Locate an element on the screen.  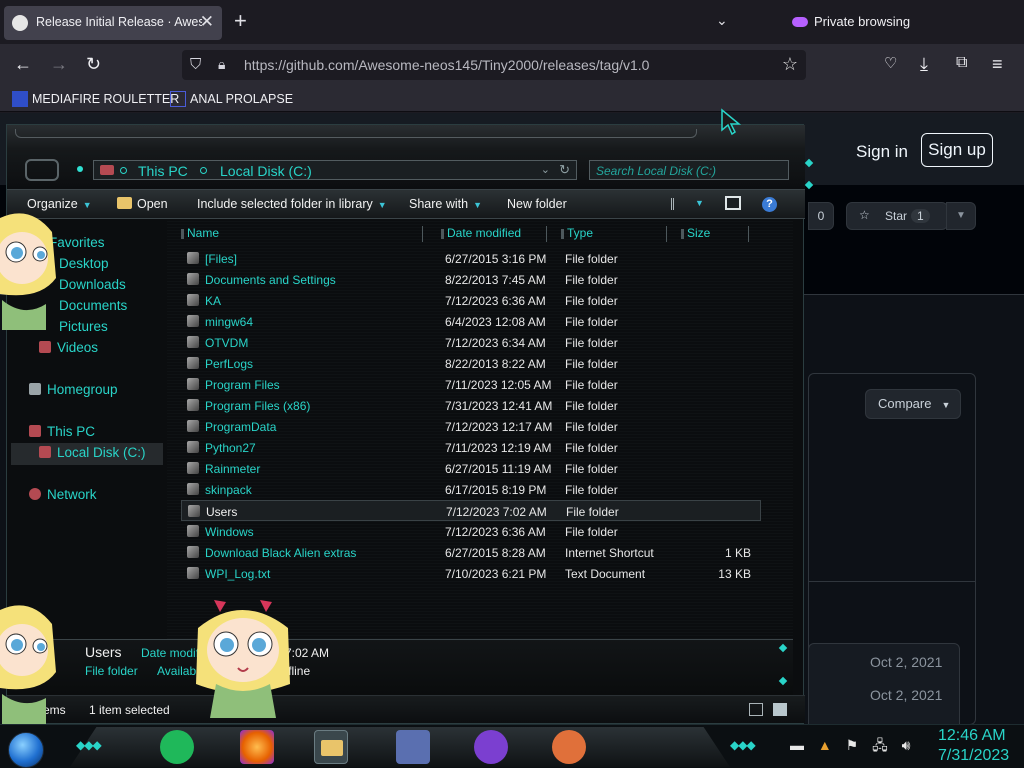
recent-locations-dot-icon is located at coordinates (80, 169).